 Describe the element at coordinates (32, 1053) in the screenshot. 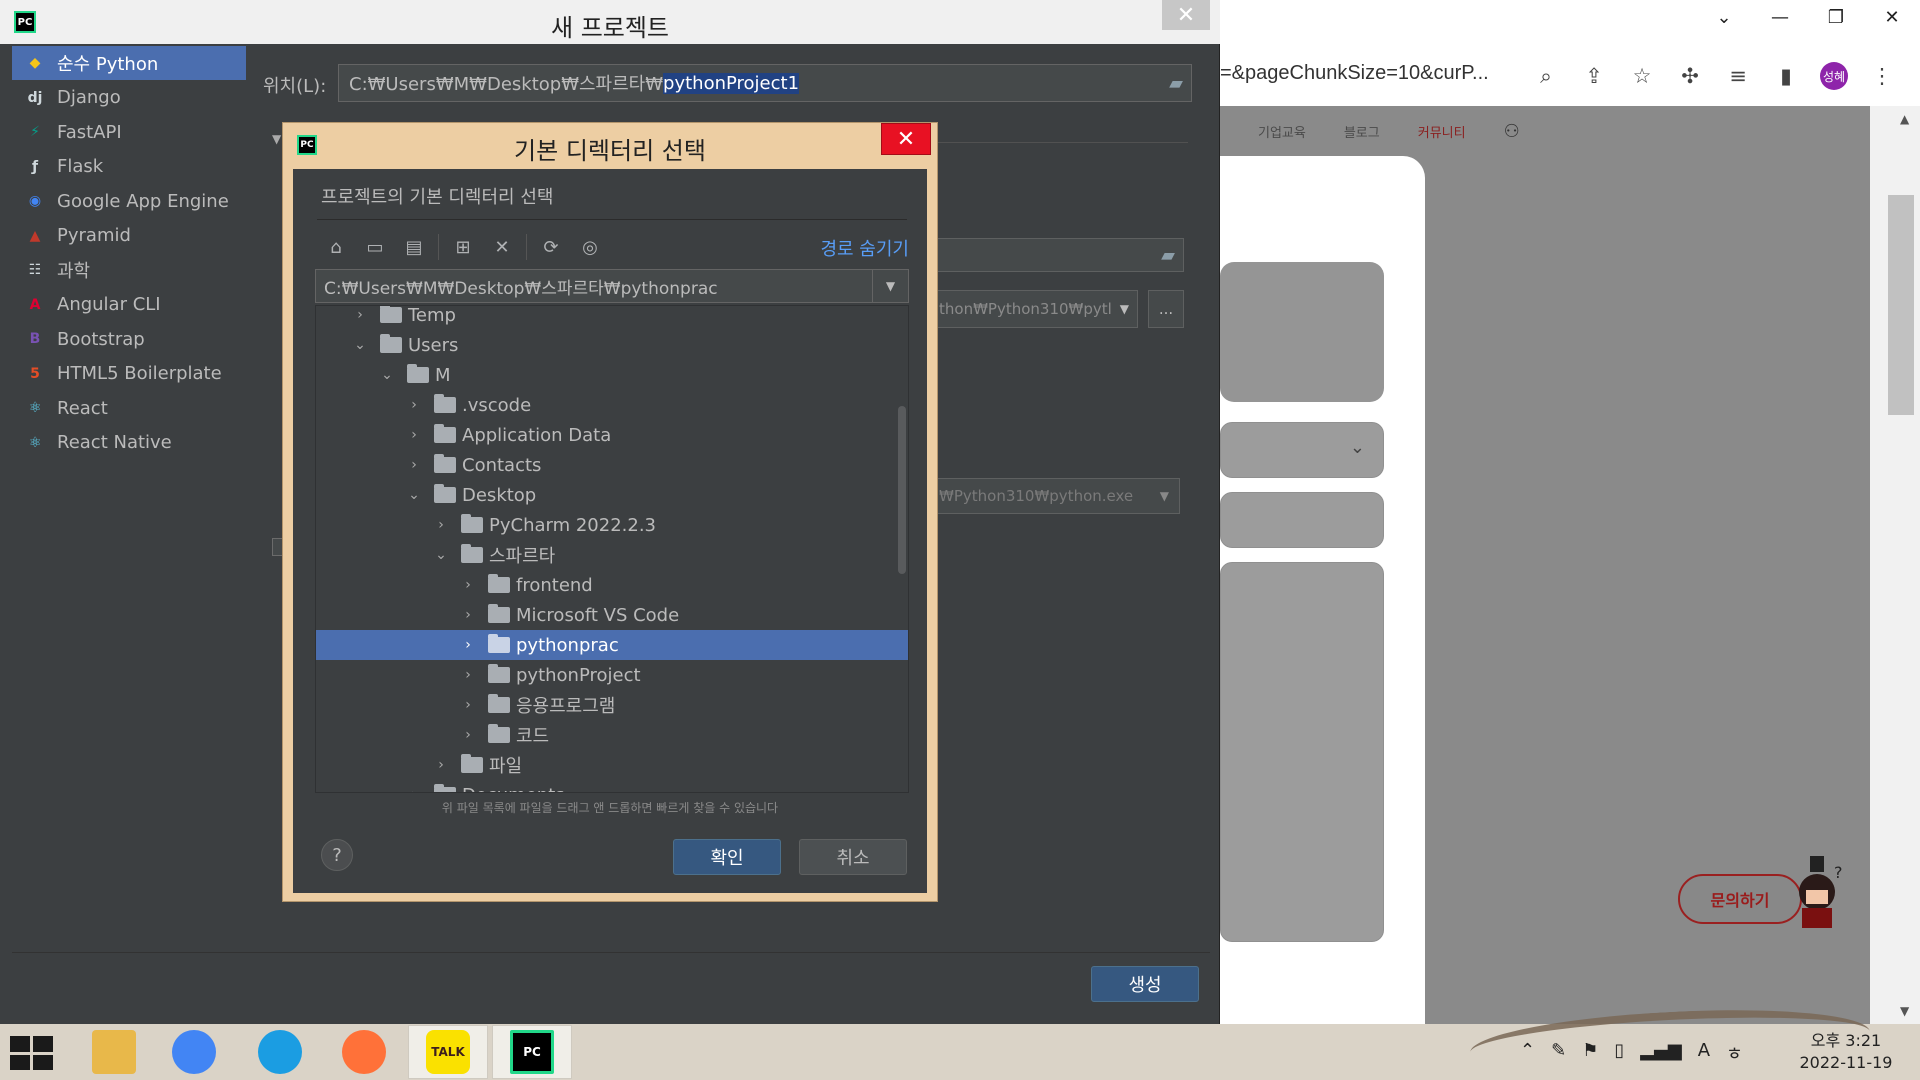

I see `windows-start-icon` at that location.